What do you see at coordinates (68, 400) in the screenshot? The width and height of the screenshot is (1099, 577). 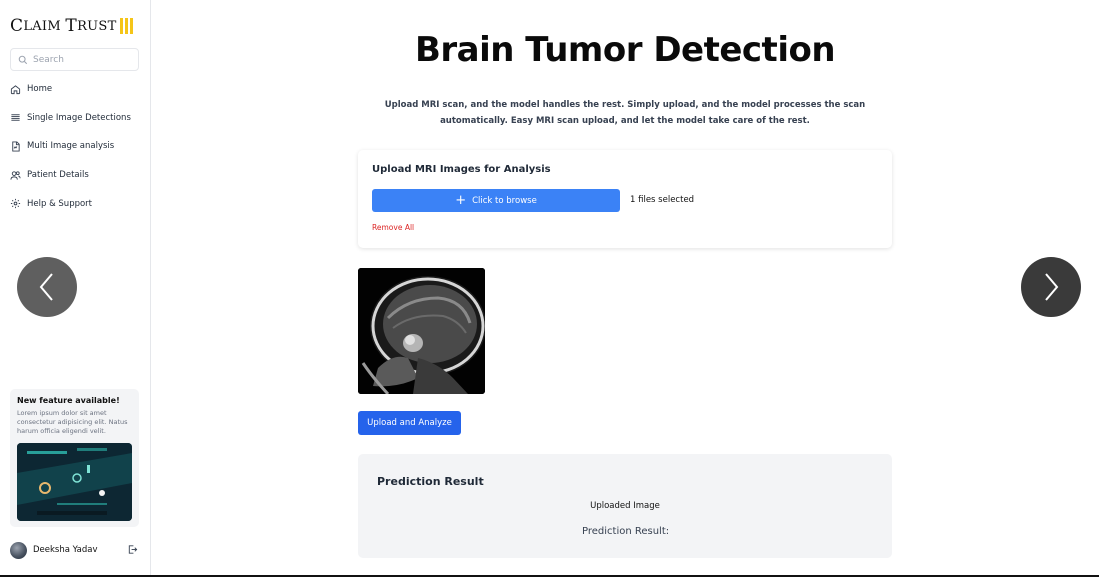 I see `promo-title: New feature available!` at bounding box center [68, 400].